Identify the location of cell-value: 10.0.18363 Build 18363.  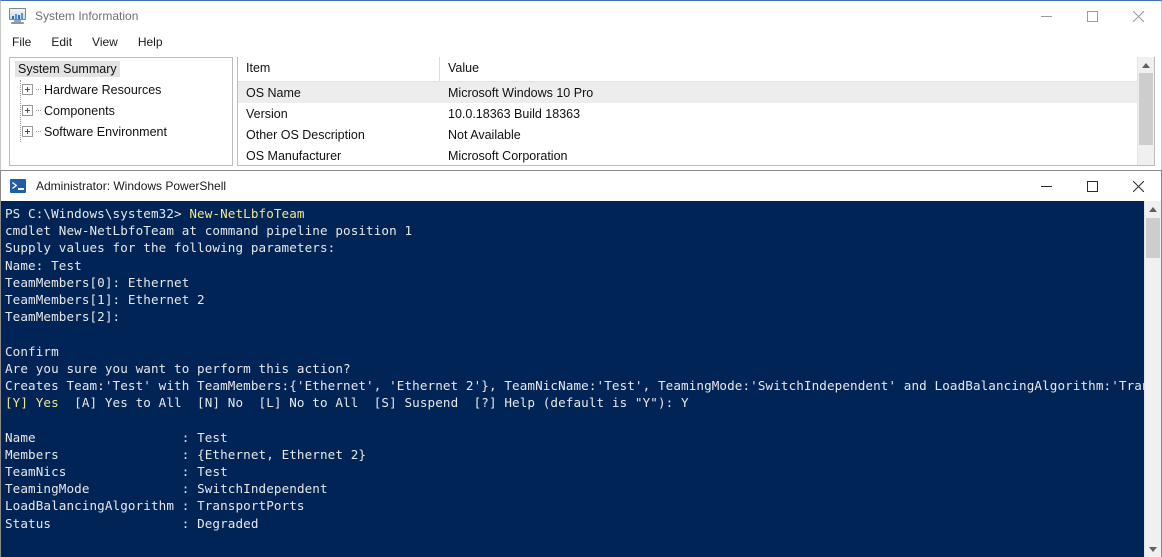
(514, 113).